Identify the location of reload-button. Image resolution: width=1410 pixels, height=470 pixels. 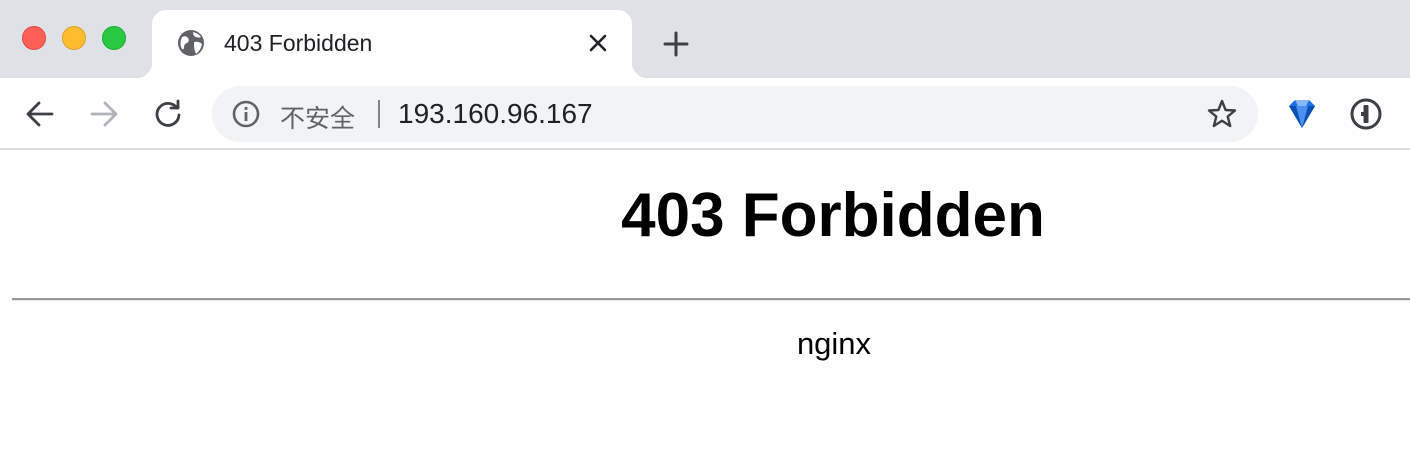
(168, 114).